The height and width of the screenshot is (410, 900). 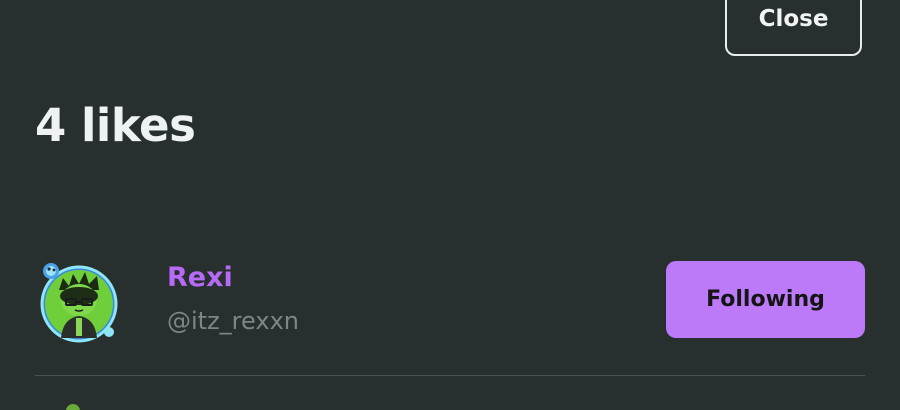 I want to click on avatar, so click(x=79, y=302).